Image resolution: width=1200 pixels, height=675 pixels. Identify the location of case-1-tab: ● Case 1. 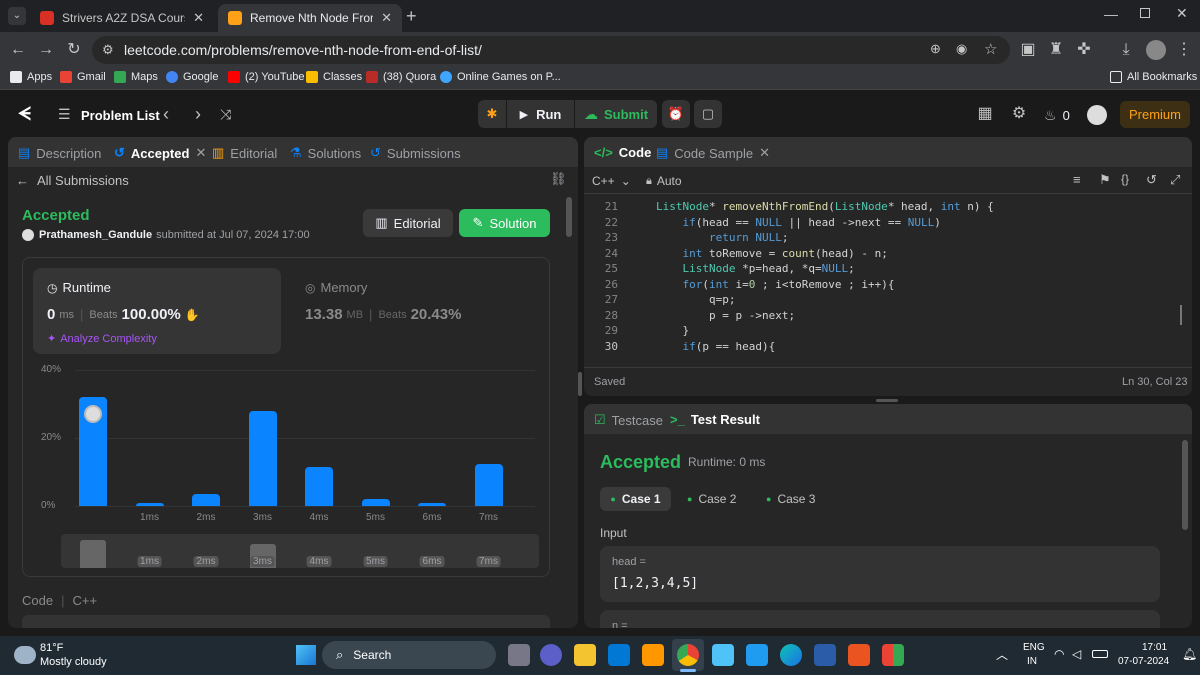
(635, 499).